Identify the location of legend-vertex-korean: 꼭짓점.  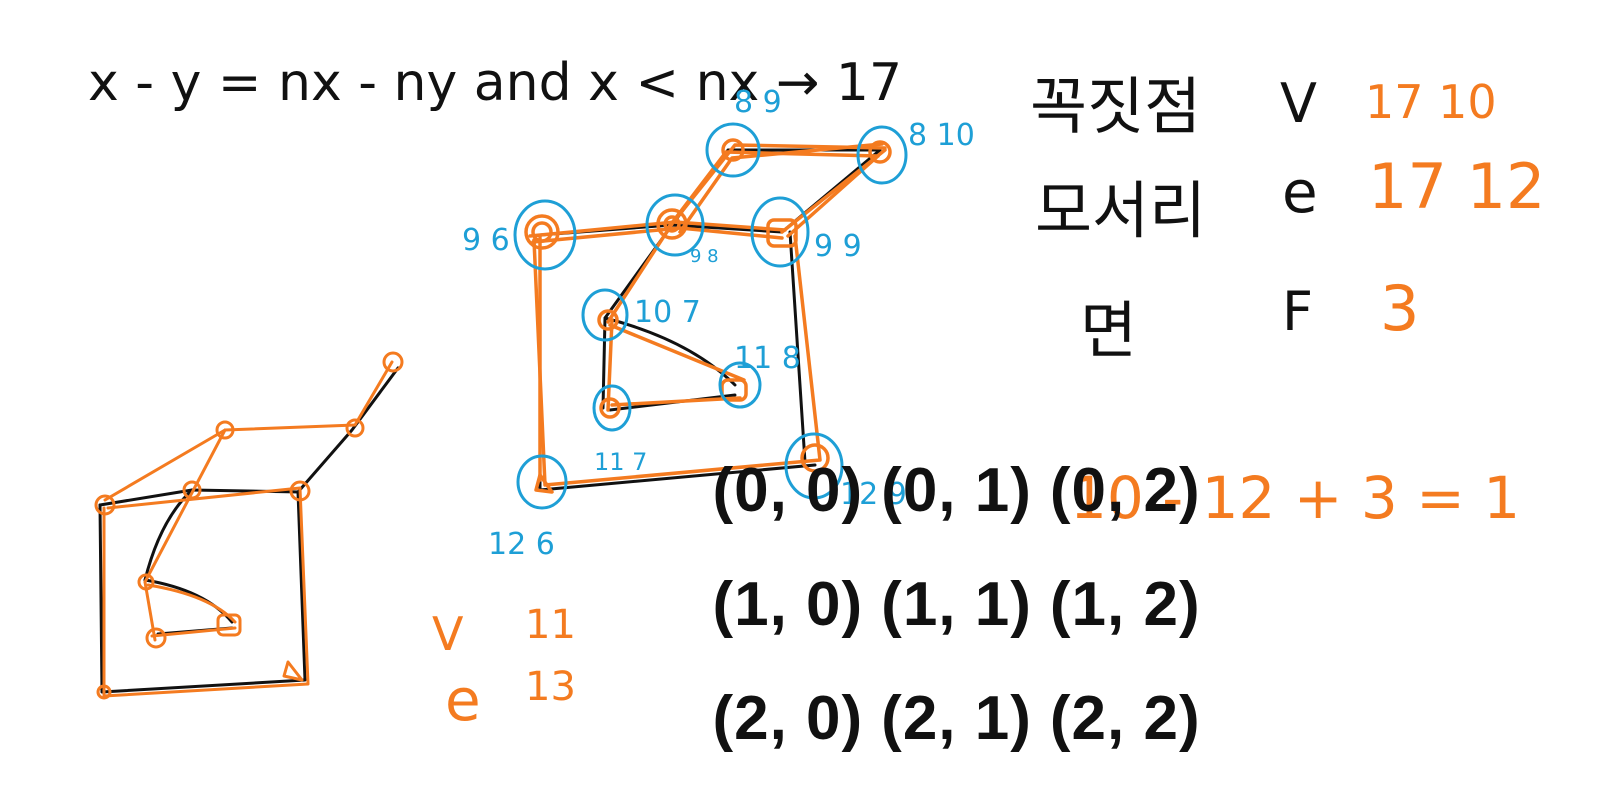
(1115, 106).